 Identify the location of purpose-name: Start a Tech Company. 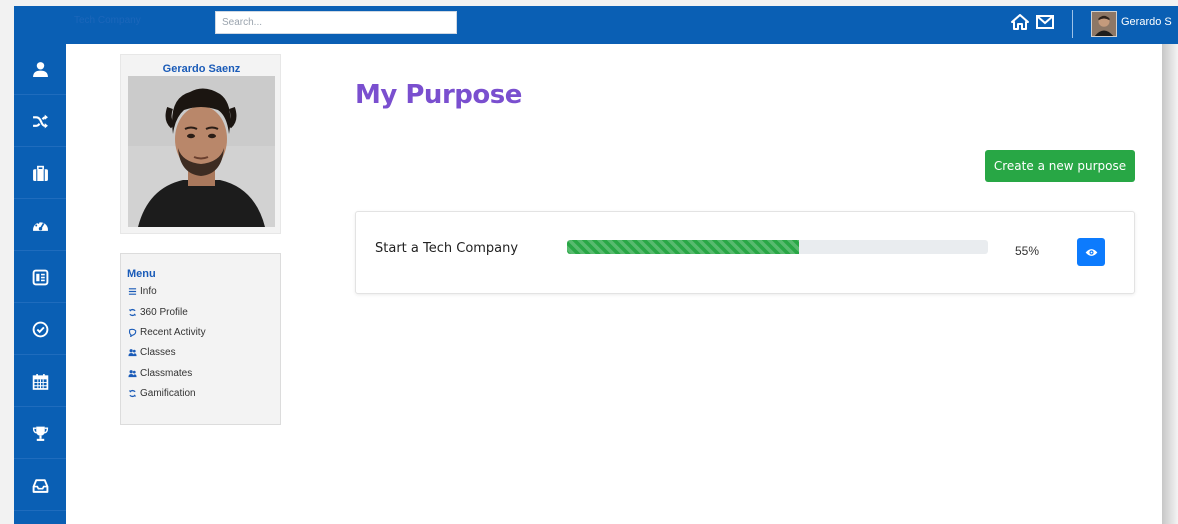
(447, 248).